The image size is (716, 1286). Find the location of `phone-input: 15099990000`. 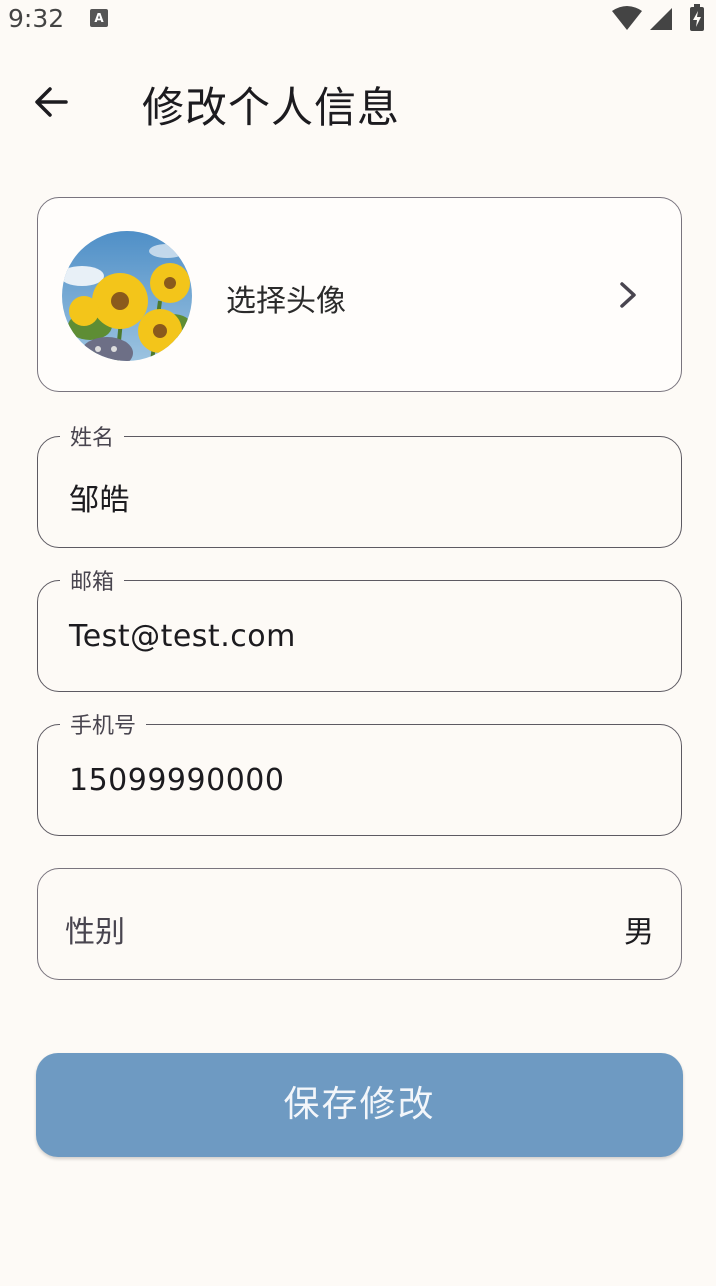

phone-input: 15099990000 is located at coordinates (176, 780).